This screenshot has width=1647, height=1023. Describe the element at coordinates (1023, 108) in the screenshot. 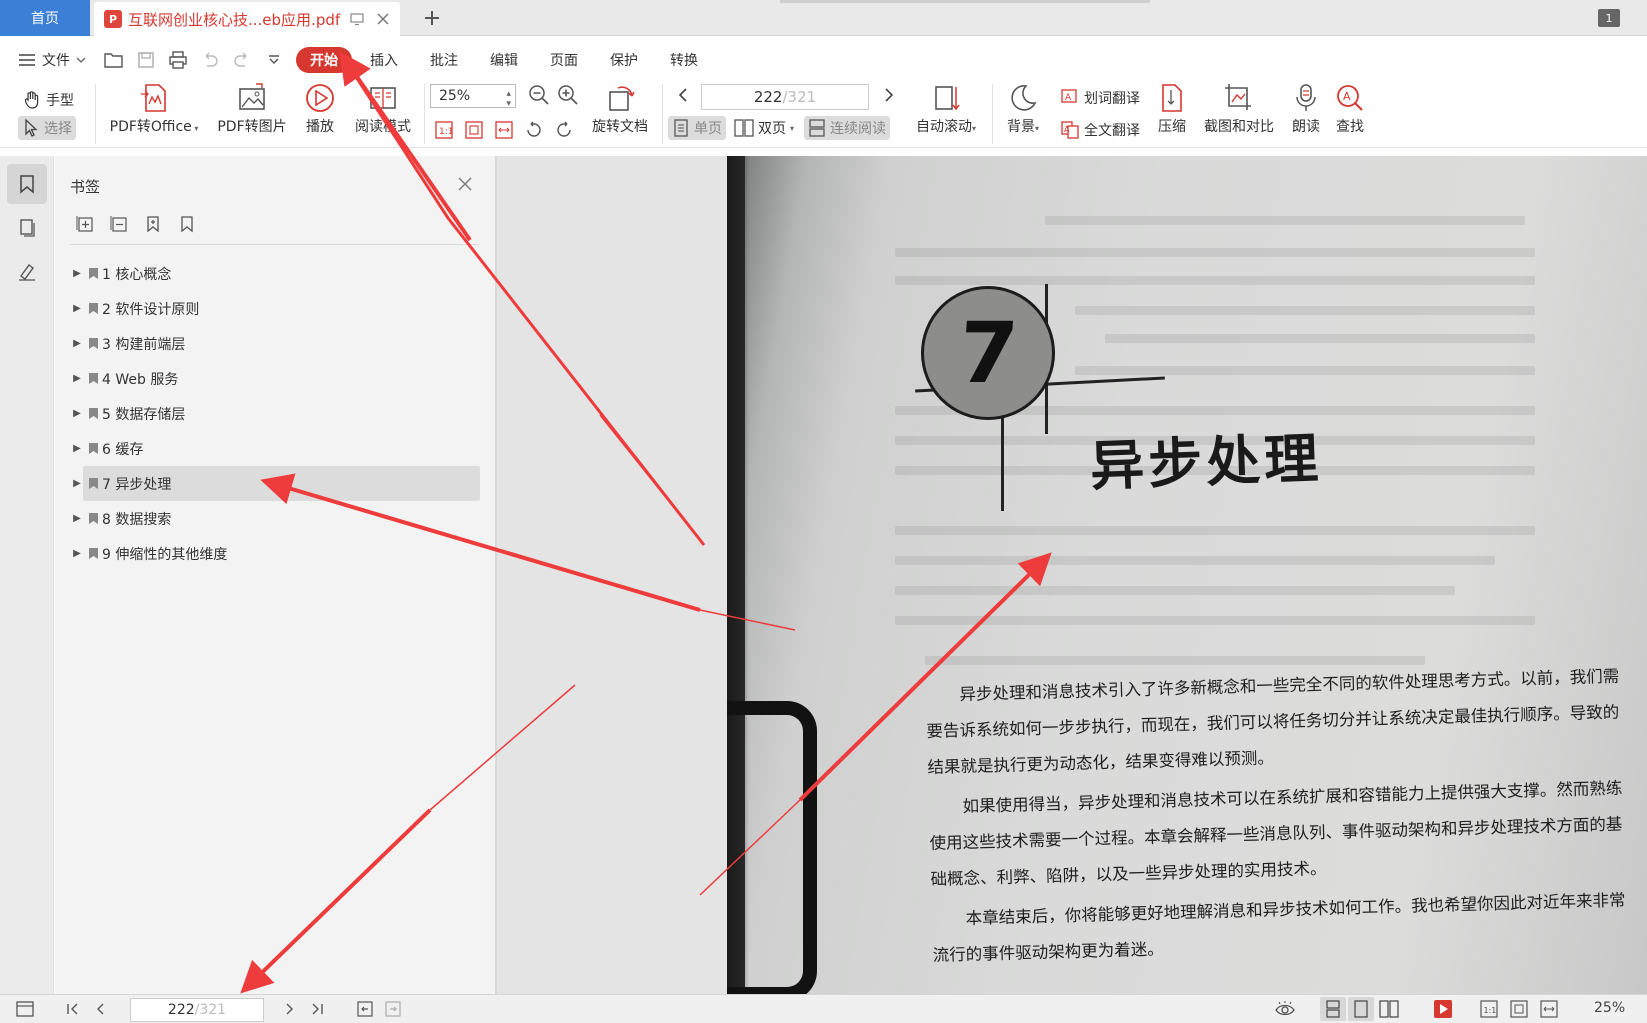

I see `background-button: 背景▾` at that location.